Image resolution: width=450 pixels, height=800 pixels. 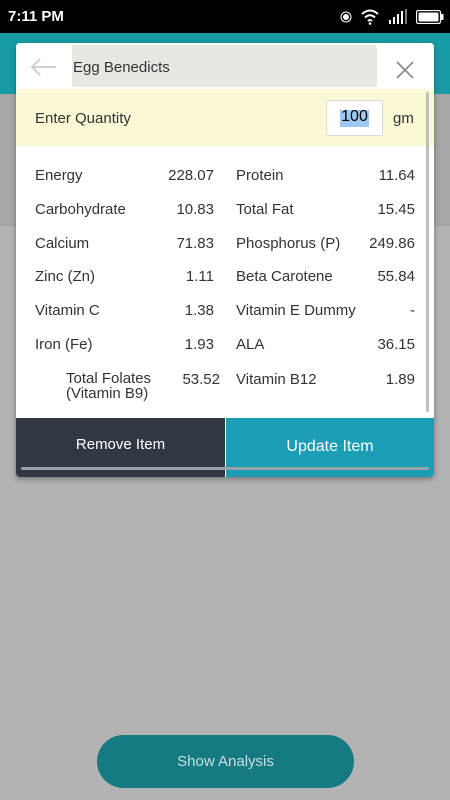 What do you see at coordinates (392, 243) in the screenshot?
I see `nutrient-value: 249.86` at bounding box center [392, 243].